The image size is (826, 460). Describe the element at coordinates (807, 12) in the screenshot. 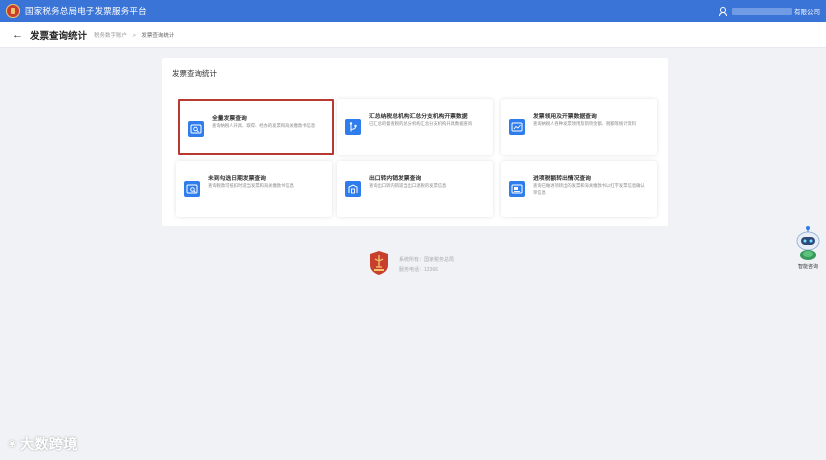

I see `user-suffix: 有限公司` at that location.